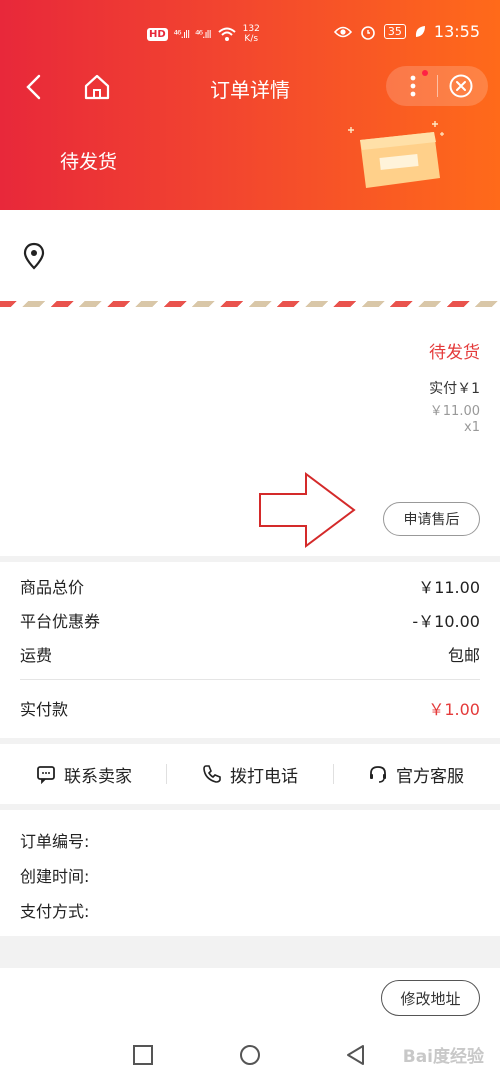 The image size is (500, 1084). I want to click on status-right: 35 13:55, so click(406, 31).